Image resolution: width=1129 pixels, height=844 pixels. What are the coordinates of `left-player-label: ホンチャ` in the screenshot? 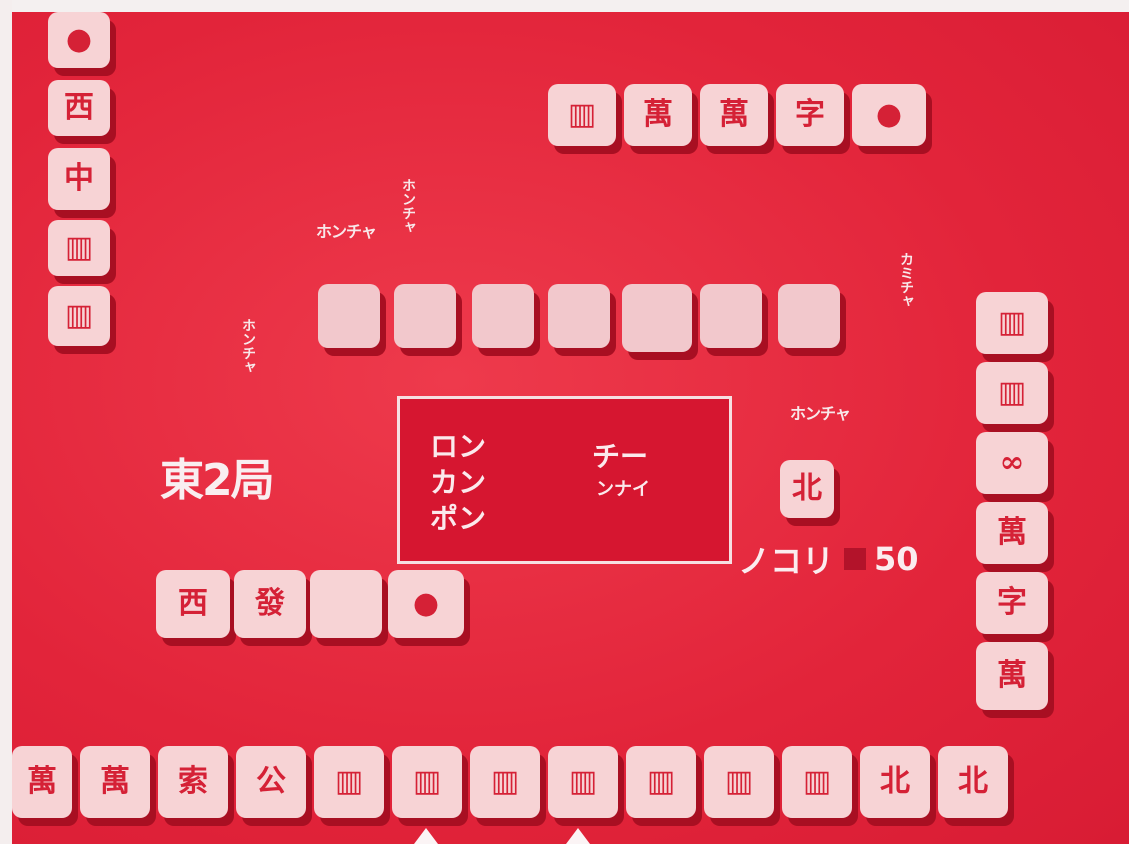 It's located at (248, 346).